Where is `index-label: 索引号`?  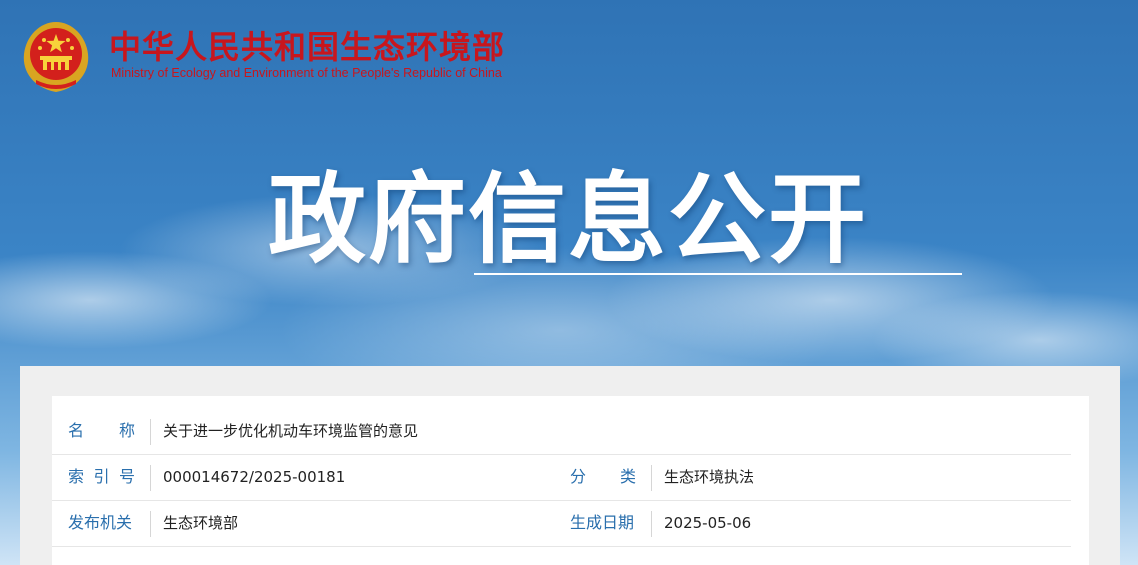 index-label: 索引号 is located at coordinates (101, 476).